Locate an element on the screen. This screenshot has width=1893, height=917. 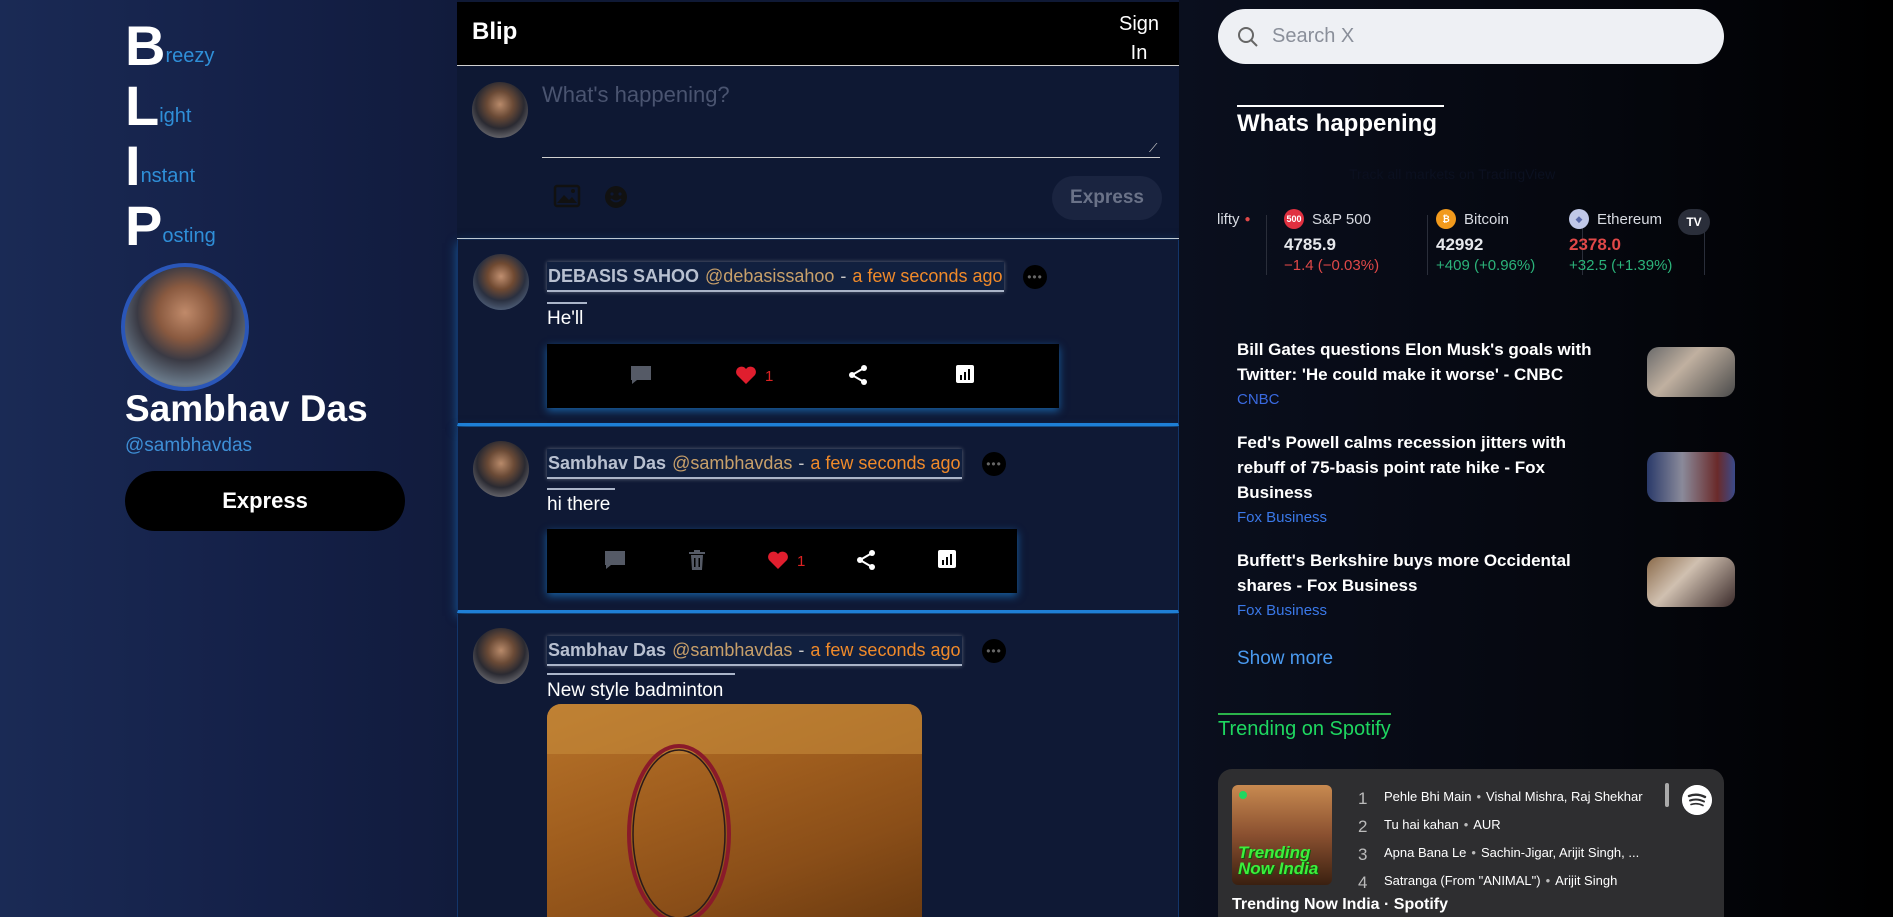
heart-icon is located at coordinates (778, 560).